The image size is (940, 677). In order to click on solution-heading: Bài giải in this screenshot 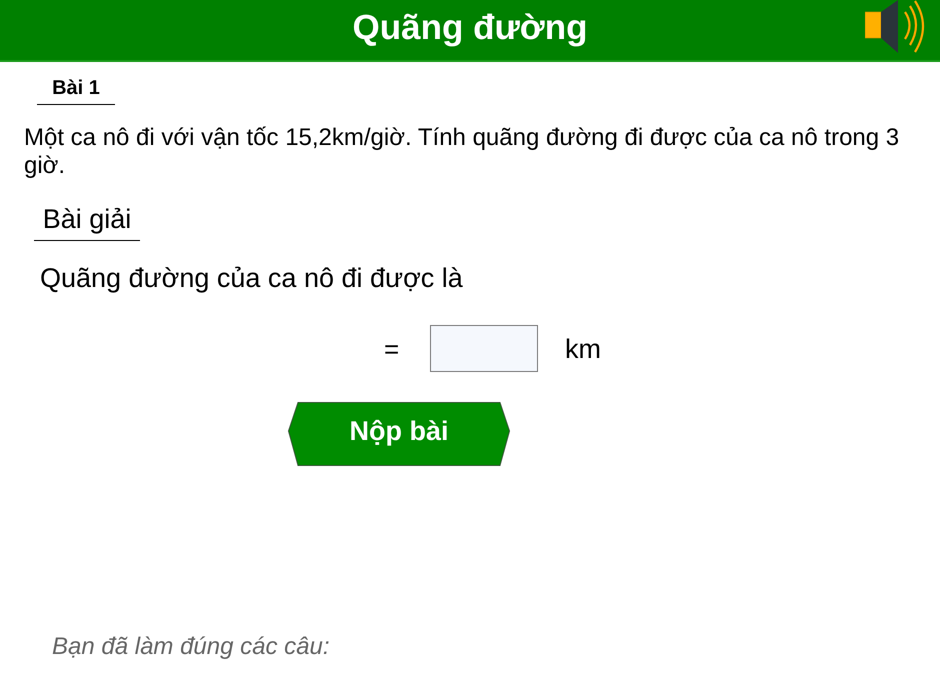, I will do `click(87, 222)`.